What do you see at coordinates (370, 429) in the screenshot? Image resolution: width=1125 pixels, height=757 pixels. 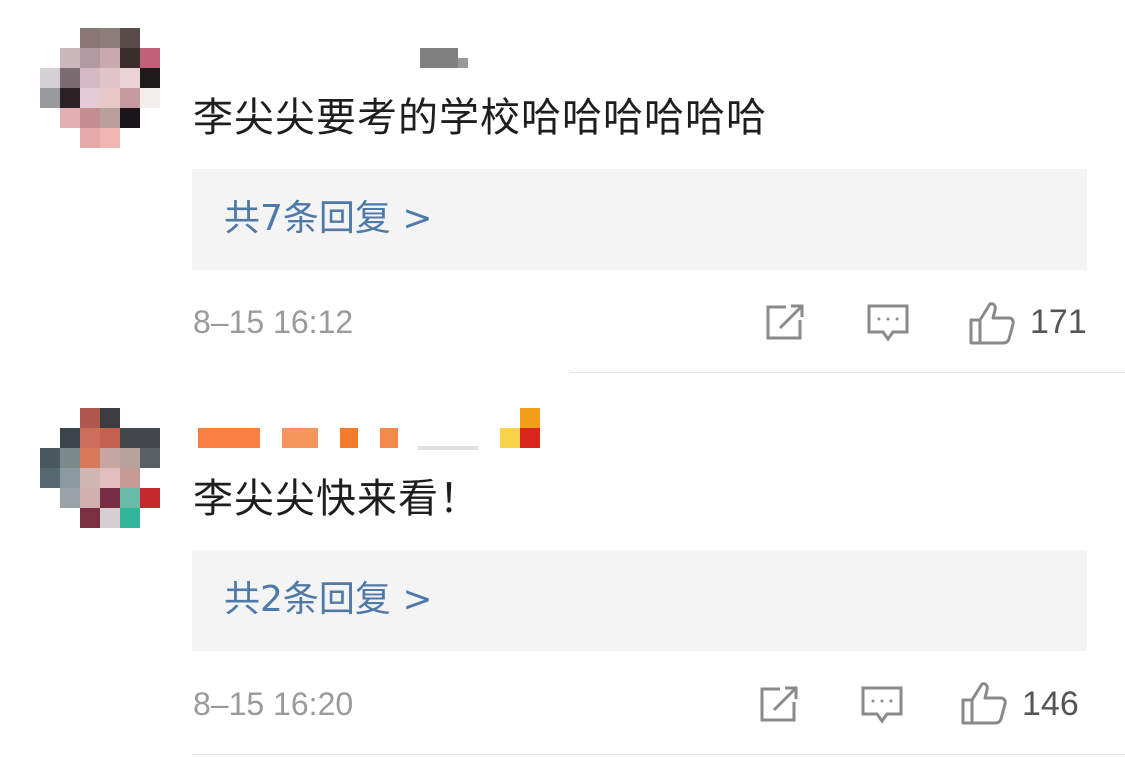 I see `username-redacted` at bounding box center [370, 429].